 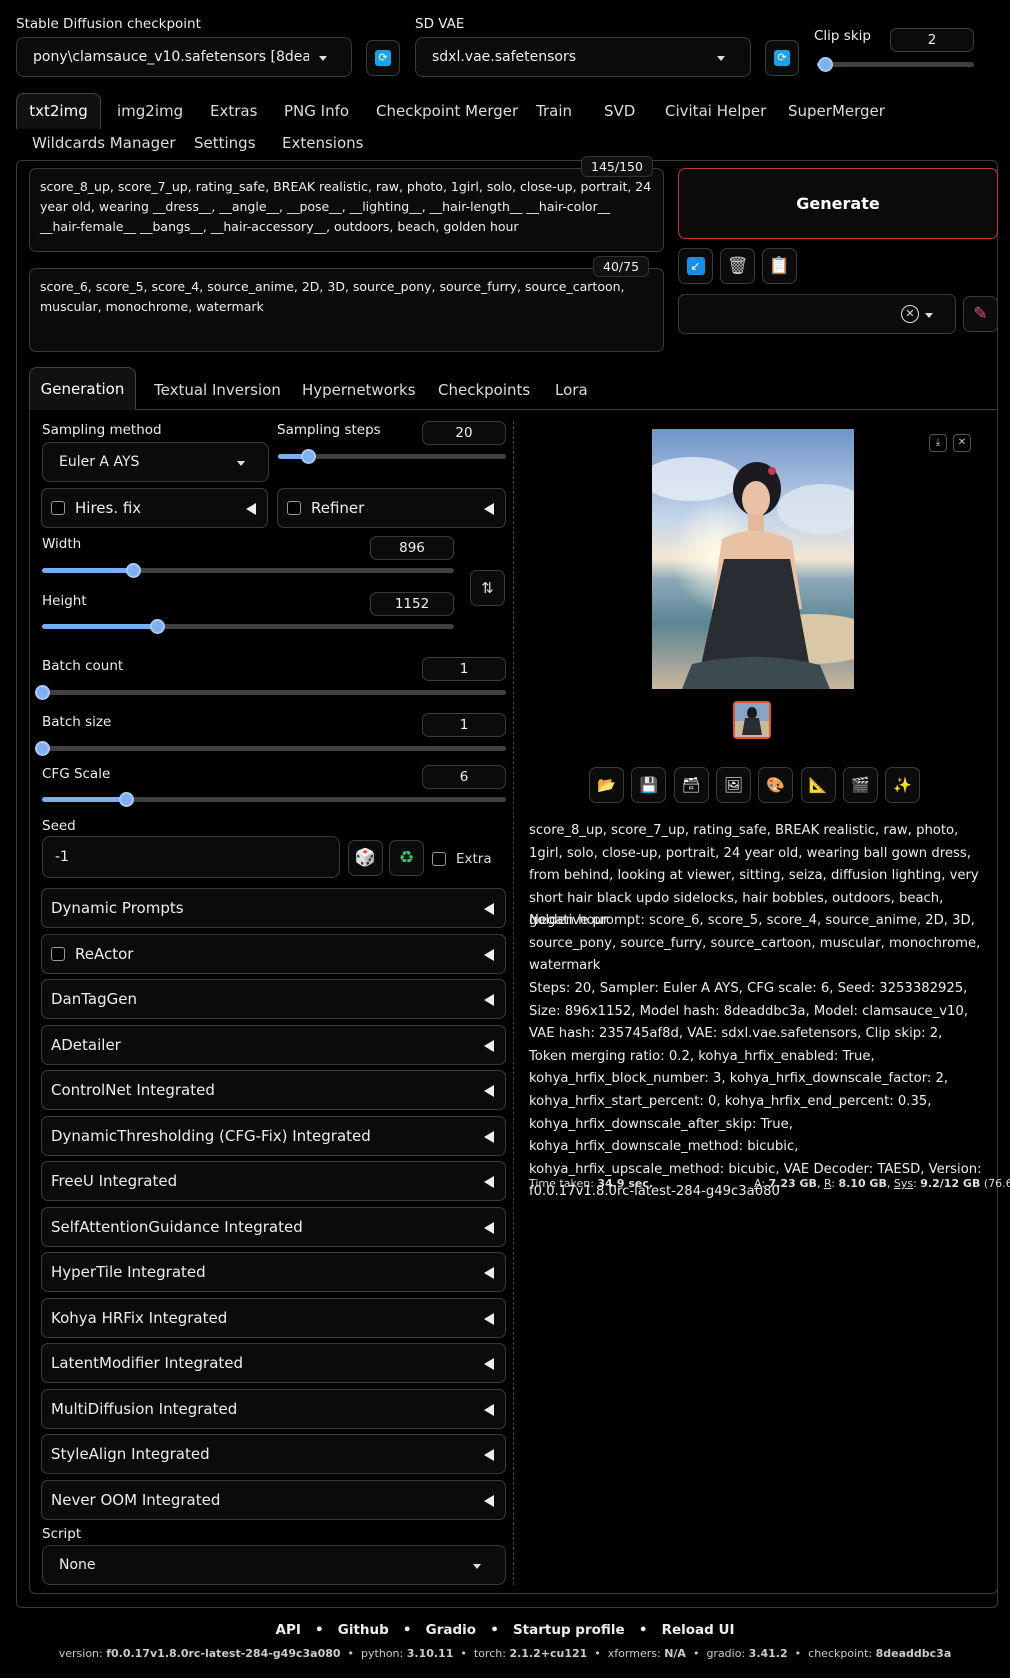 I want to click on sparkle-button: ✨, so click(x=903, y=785).